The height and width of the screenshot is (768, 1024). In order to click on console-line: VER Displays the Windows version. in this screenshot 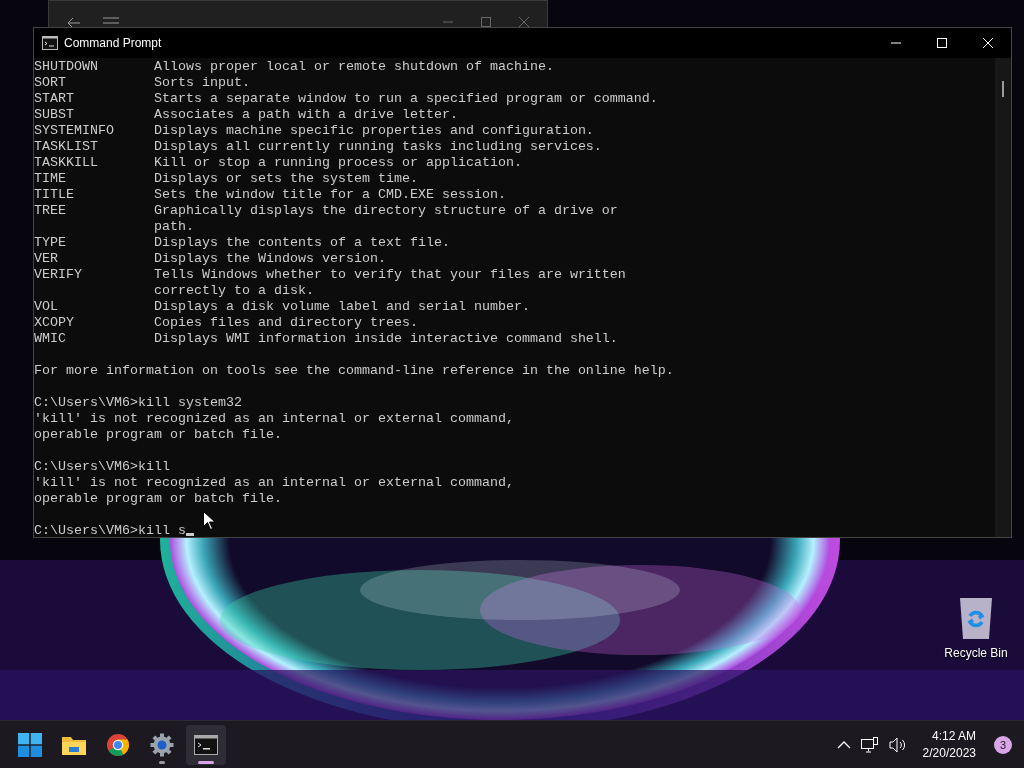, I will do `click(210, 259)`.